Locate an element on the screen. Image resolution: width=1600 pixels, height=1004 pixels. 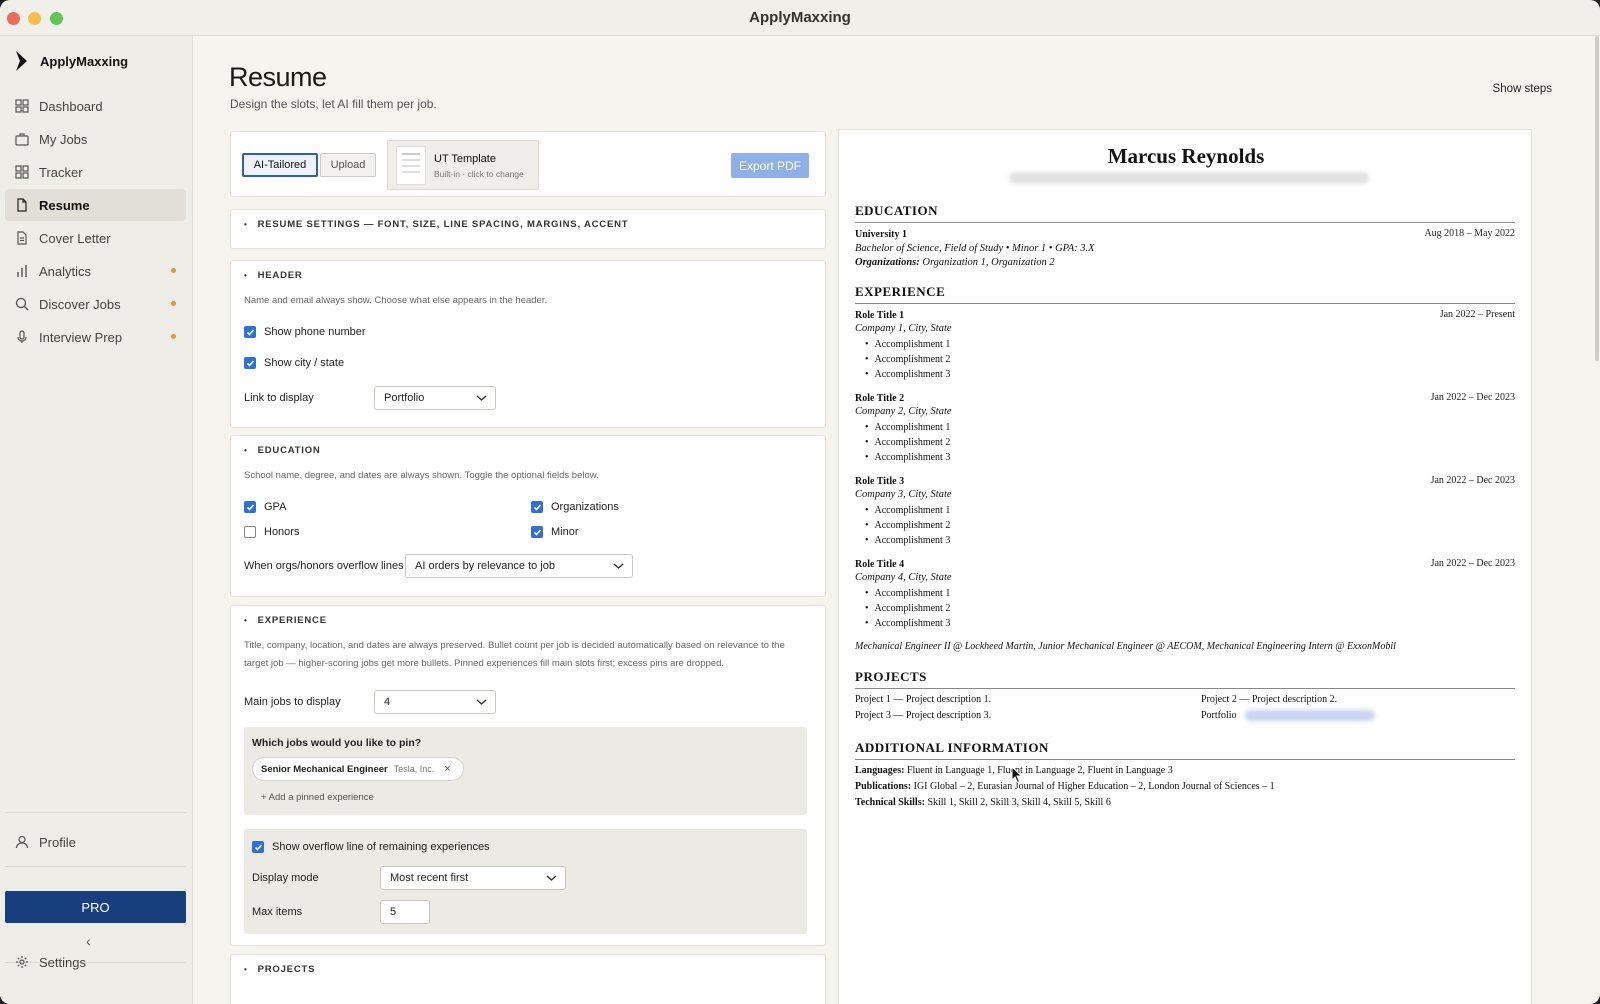
sidebar-item-interview-prep: Interview Prep is located at coordinates (95, 337).